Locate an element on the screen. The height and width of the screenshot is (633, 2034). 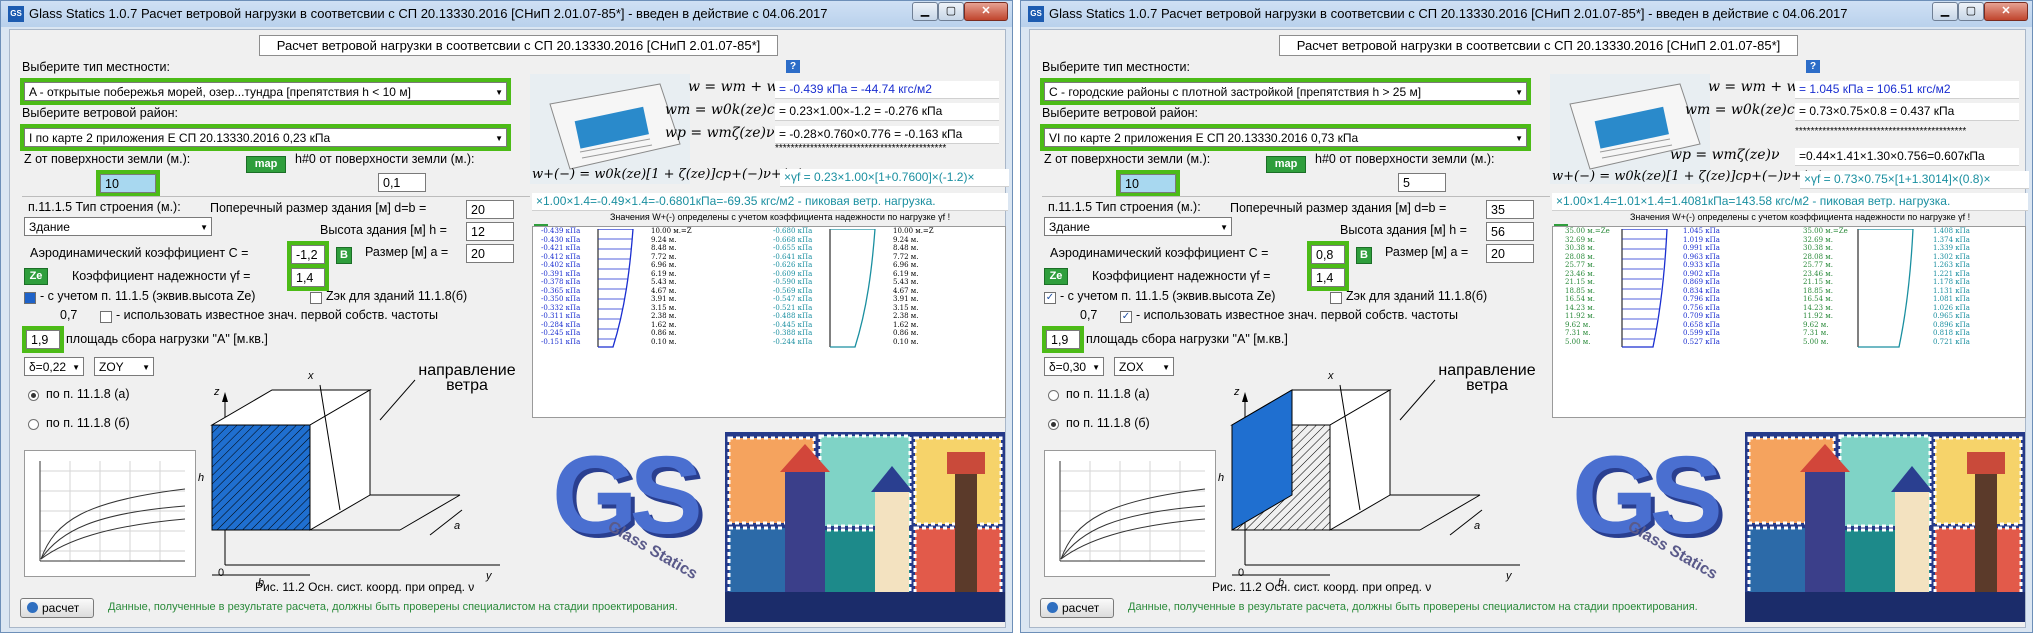
a-label: Размер [м] a = is located at coordinates (1427, 252).